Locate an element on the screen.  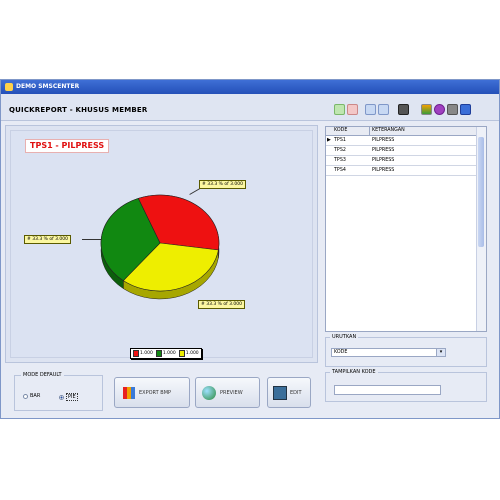
sort-select-value: KODE is located at coordinates (341, 352).